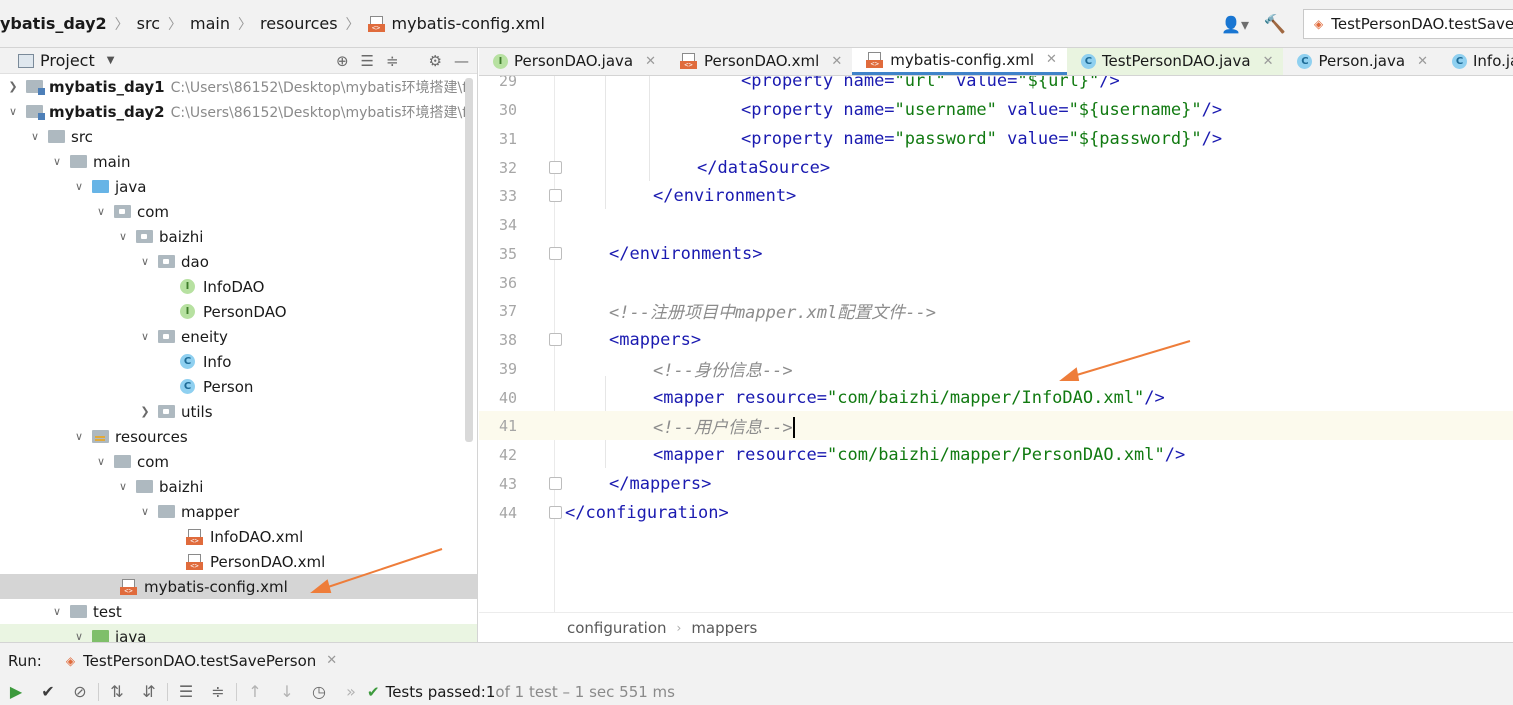  I want to click on breadcrumb-resources: resources, so click(299, 24).